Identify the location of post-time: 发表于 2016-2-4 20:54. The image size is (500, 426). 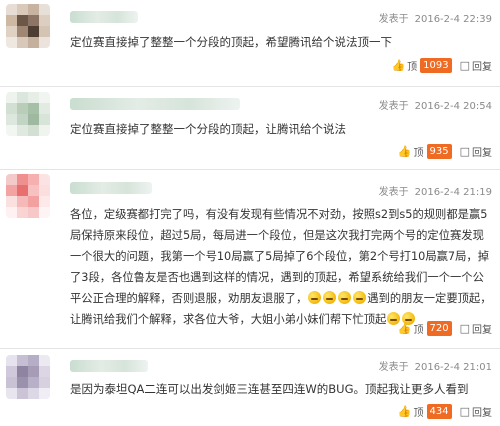
(435, 104).